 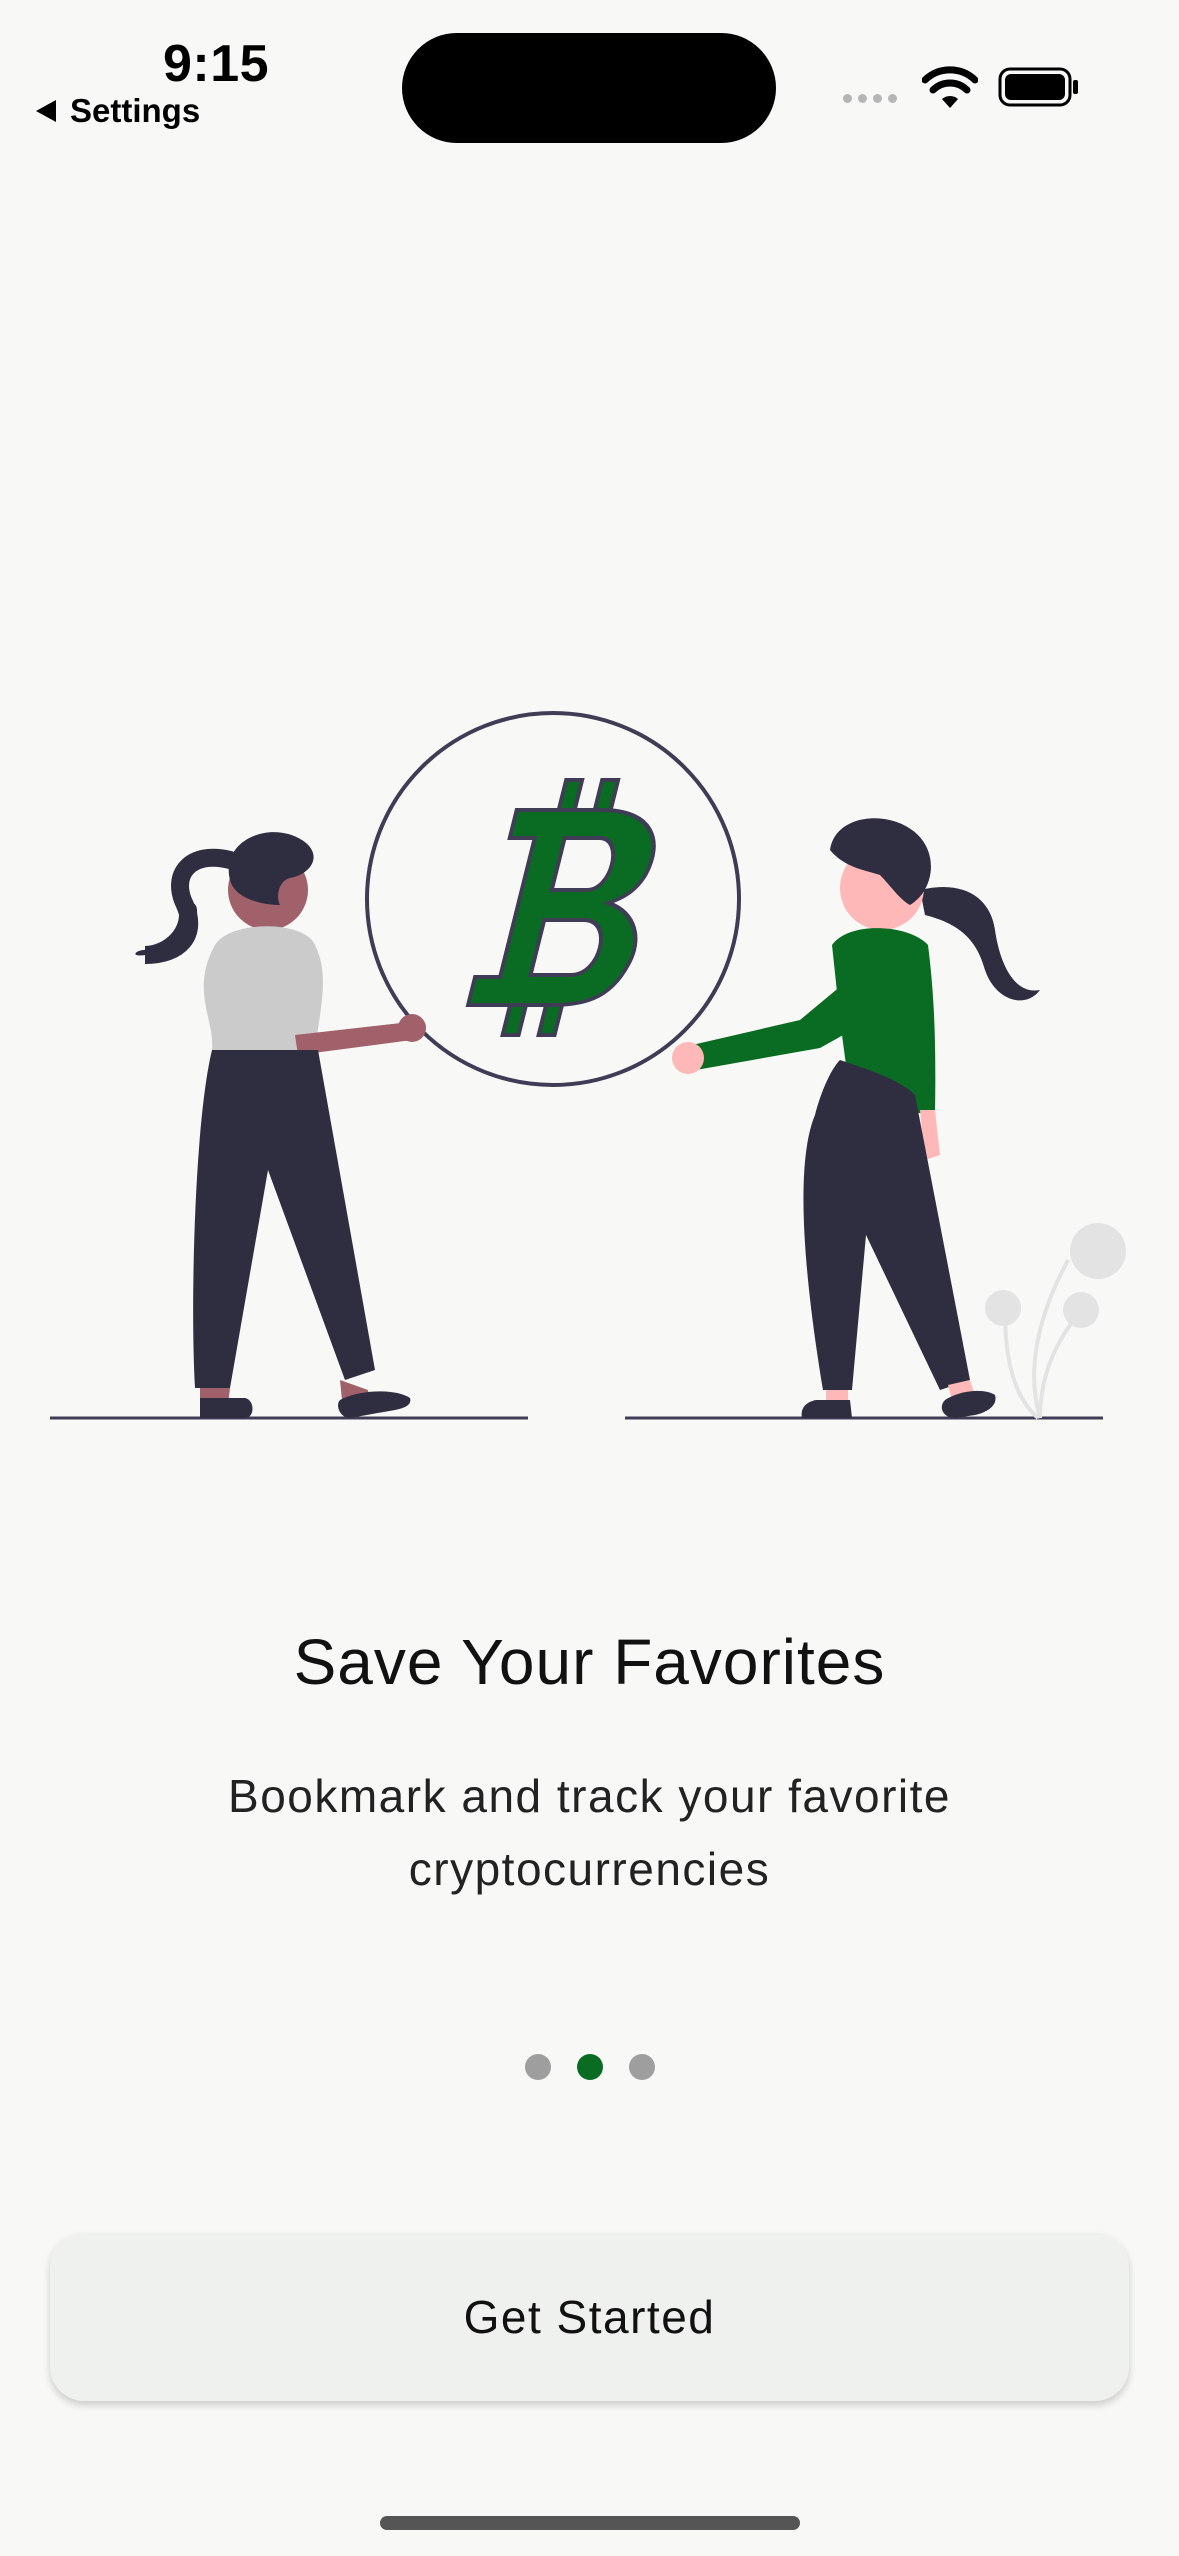 I want to click on dynamic-island, so click(x=589, y=88).